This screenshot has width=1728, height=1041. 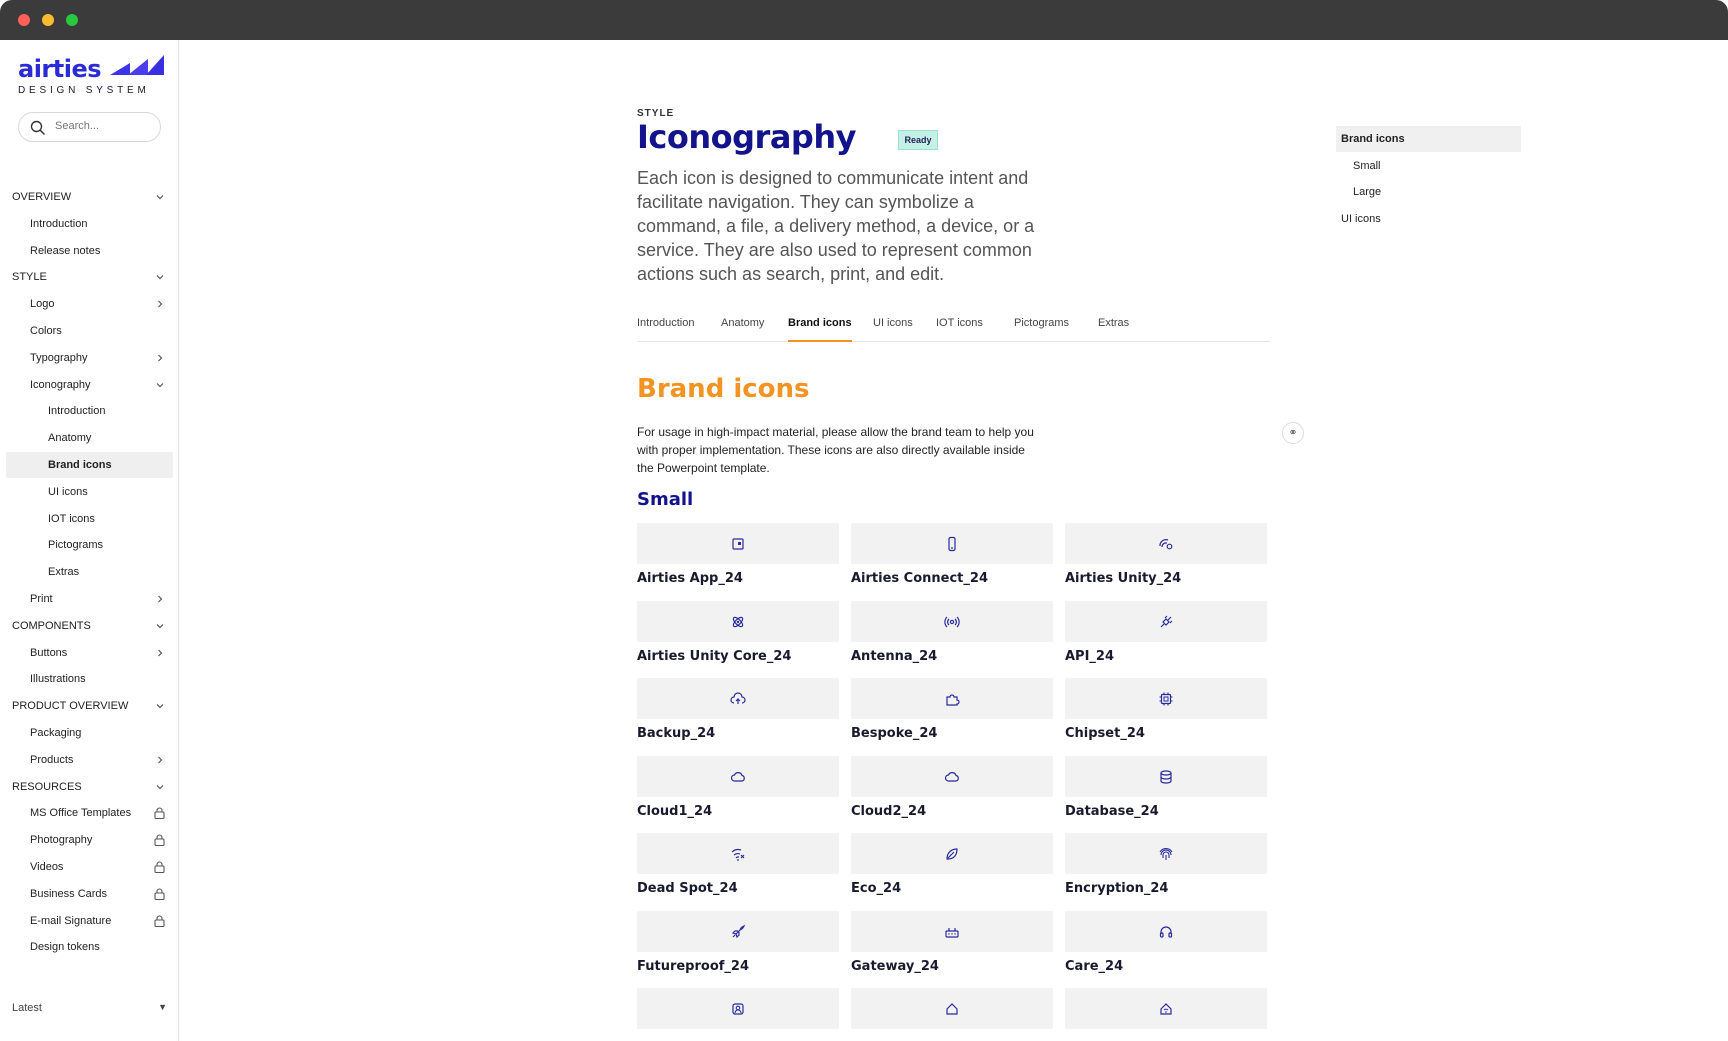 I want to click on sidebar-item-pictograms: Pictograms, so click(x=89, y=545).